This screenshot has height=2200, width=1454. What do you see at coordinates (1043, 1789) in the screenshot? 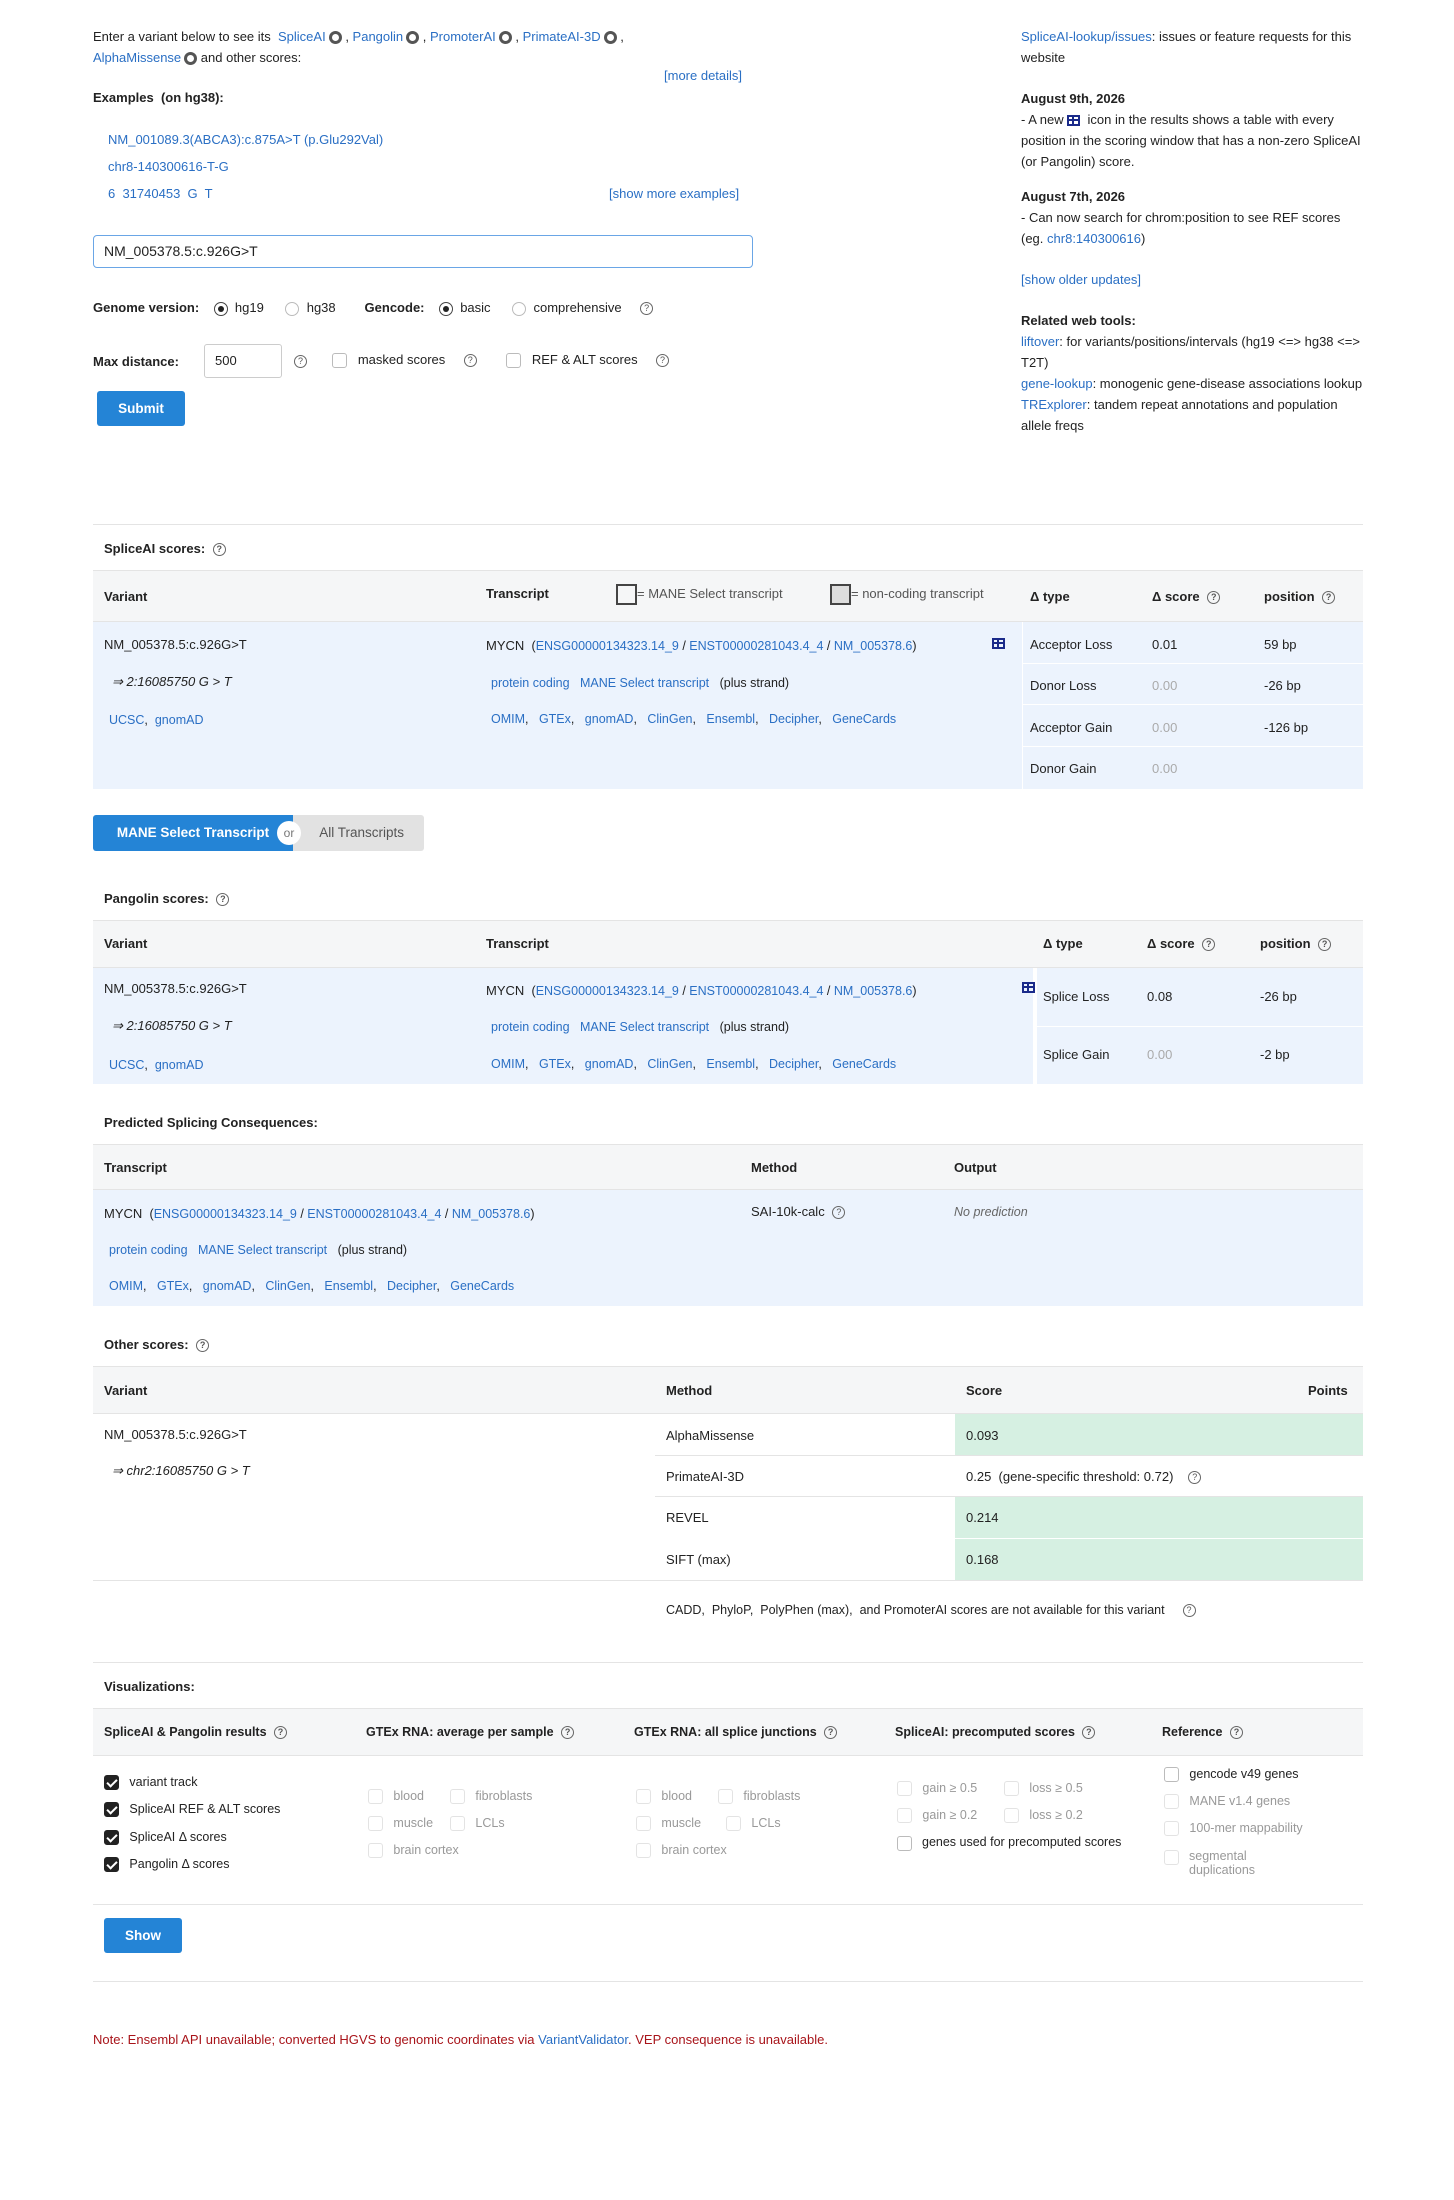
I see `loss-05-option: loss ≥ 0.5` at bounding box center [1043, 1789].